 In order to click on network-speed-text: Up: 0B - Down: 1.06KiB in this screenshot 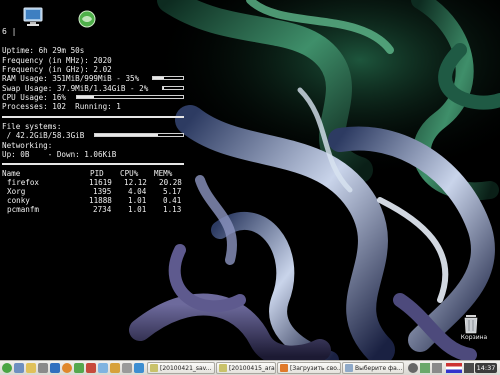, I will do `click(59, 154)`.